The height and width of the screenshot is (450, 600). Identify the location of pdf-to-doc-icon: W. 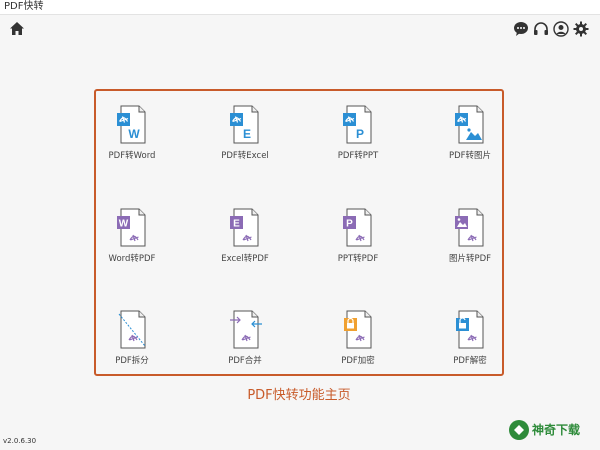
(131, 124).